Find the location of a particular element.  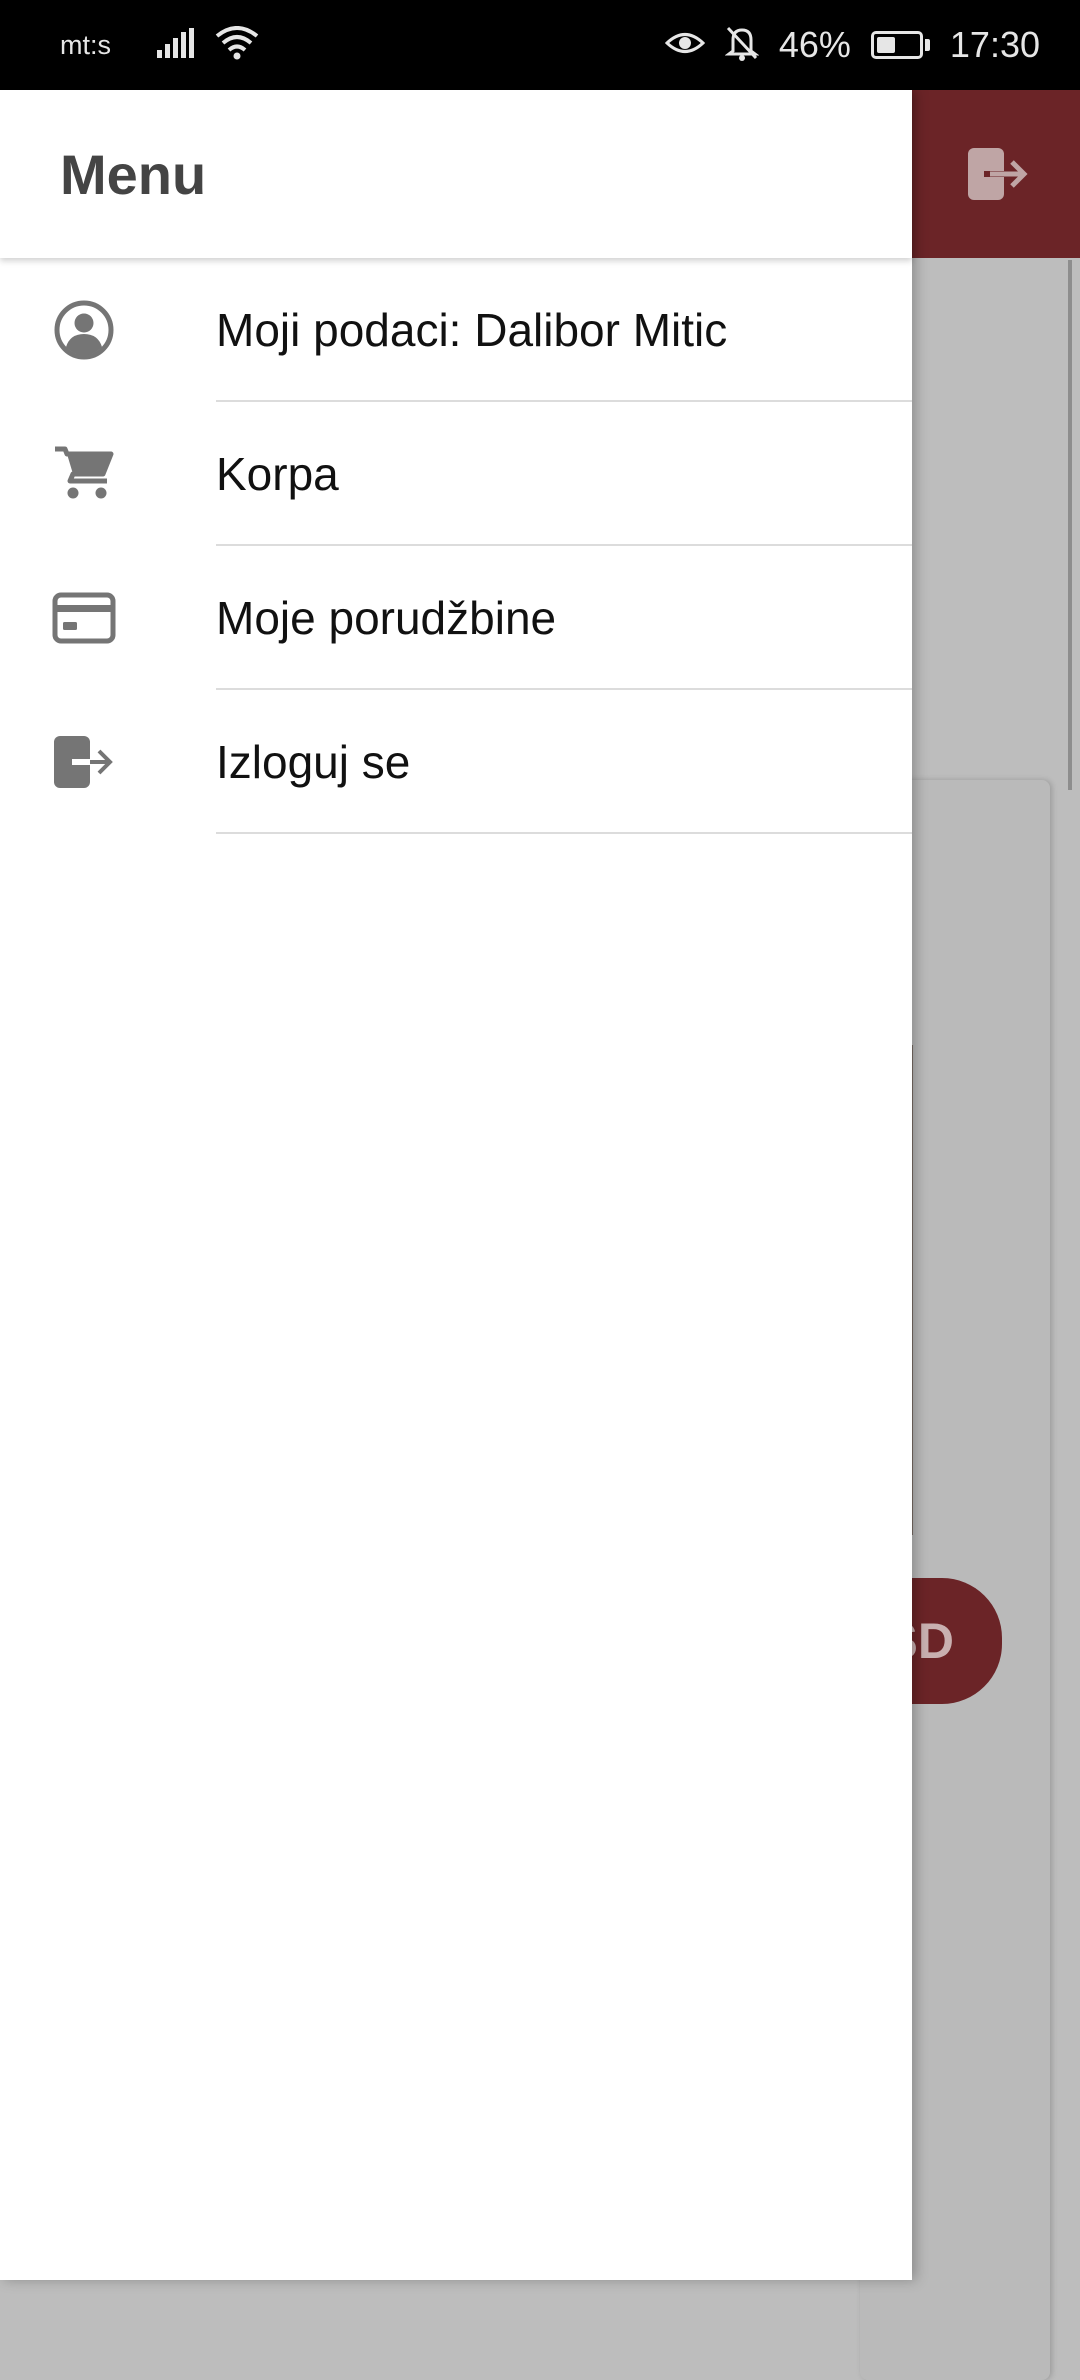

menu-item-label: Moje porudžbine is located at coordinates (386, 618).